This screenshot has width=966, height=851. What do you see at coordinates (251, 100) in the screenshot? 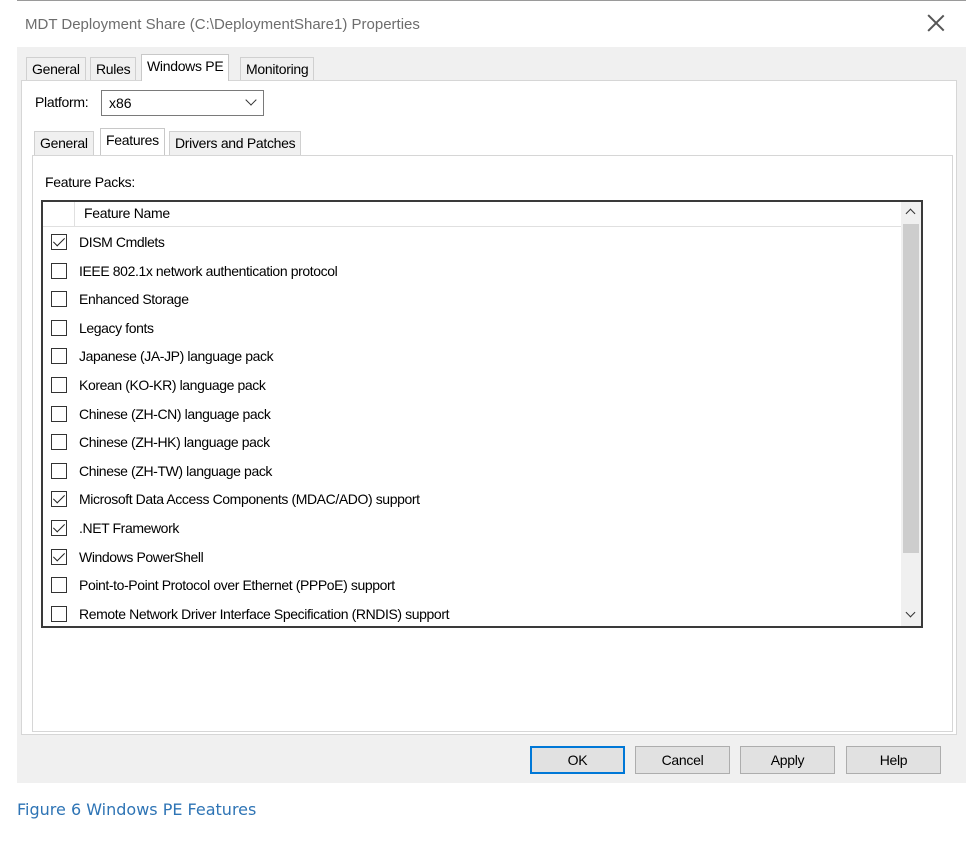
I see `chevron-down-icon` at bounding box center [251, 100].